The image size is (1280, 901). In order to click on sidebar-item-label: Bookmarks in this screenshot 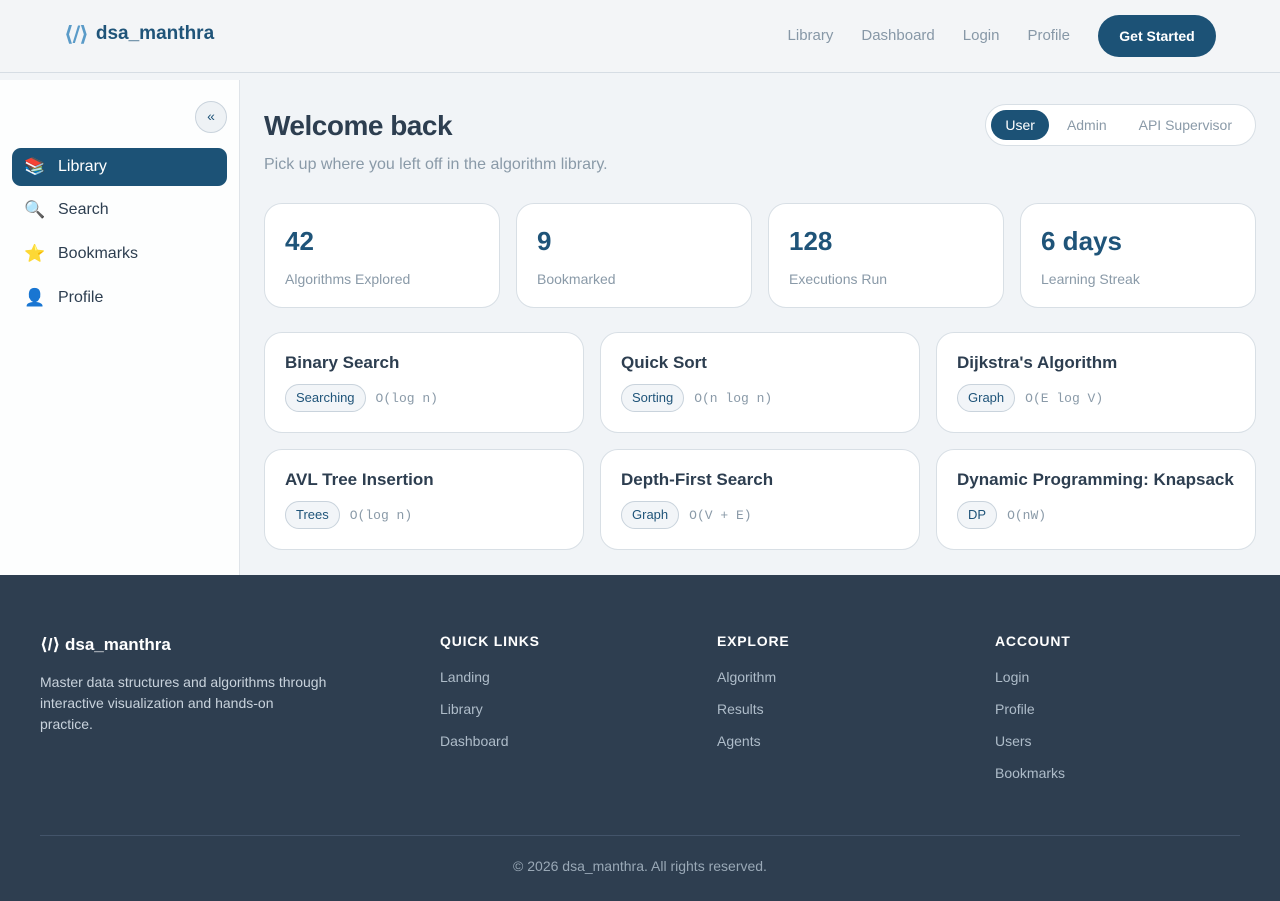, I will do `click(98, 253)`.